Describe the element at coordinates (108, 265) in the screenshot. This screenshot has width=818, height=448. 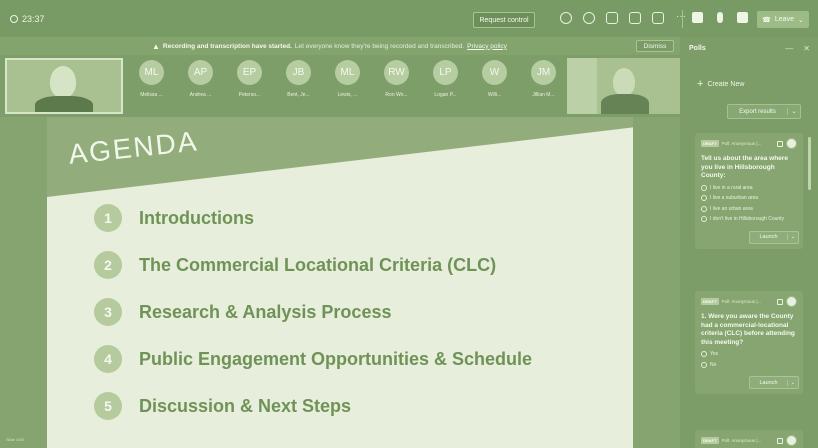
I see `agenda-item-number: 2` at that location.